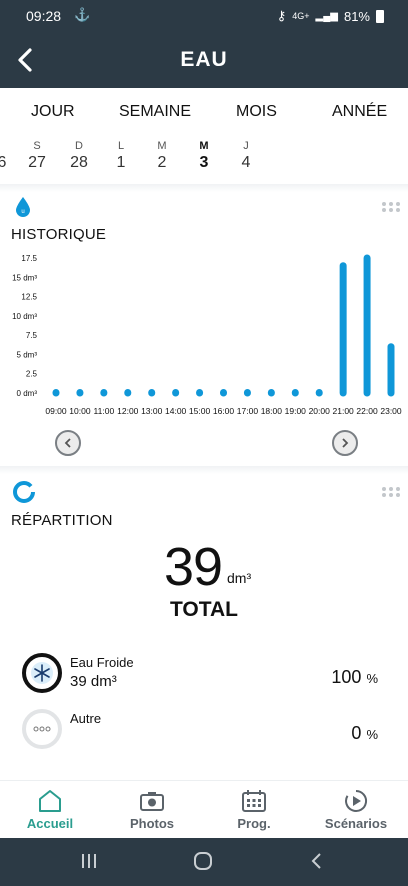  What do you see at coordinates (281, 15) in the screenshot?
I see `key-icon: ⚷` at bounding box center [281, 15].